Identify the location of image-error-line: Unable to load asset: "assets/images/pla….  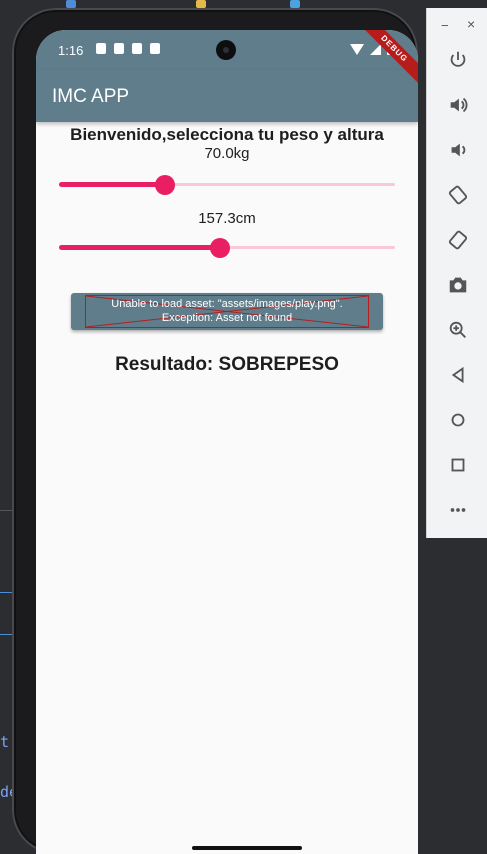
(227, 304).